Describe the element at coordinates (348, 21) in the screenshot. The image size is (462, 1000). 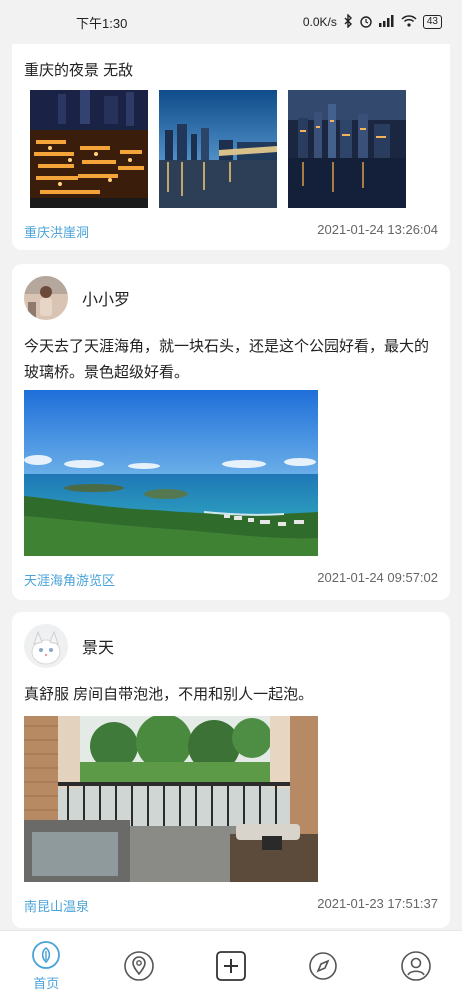
I see `bluetooth-icon` at that location.